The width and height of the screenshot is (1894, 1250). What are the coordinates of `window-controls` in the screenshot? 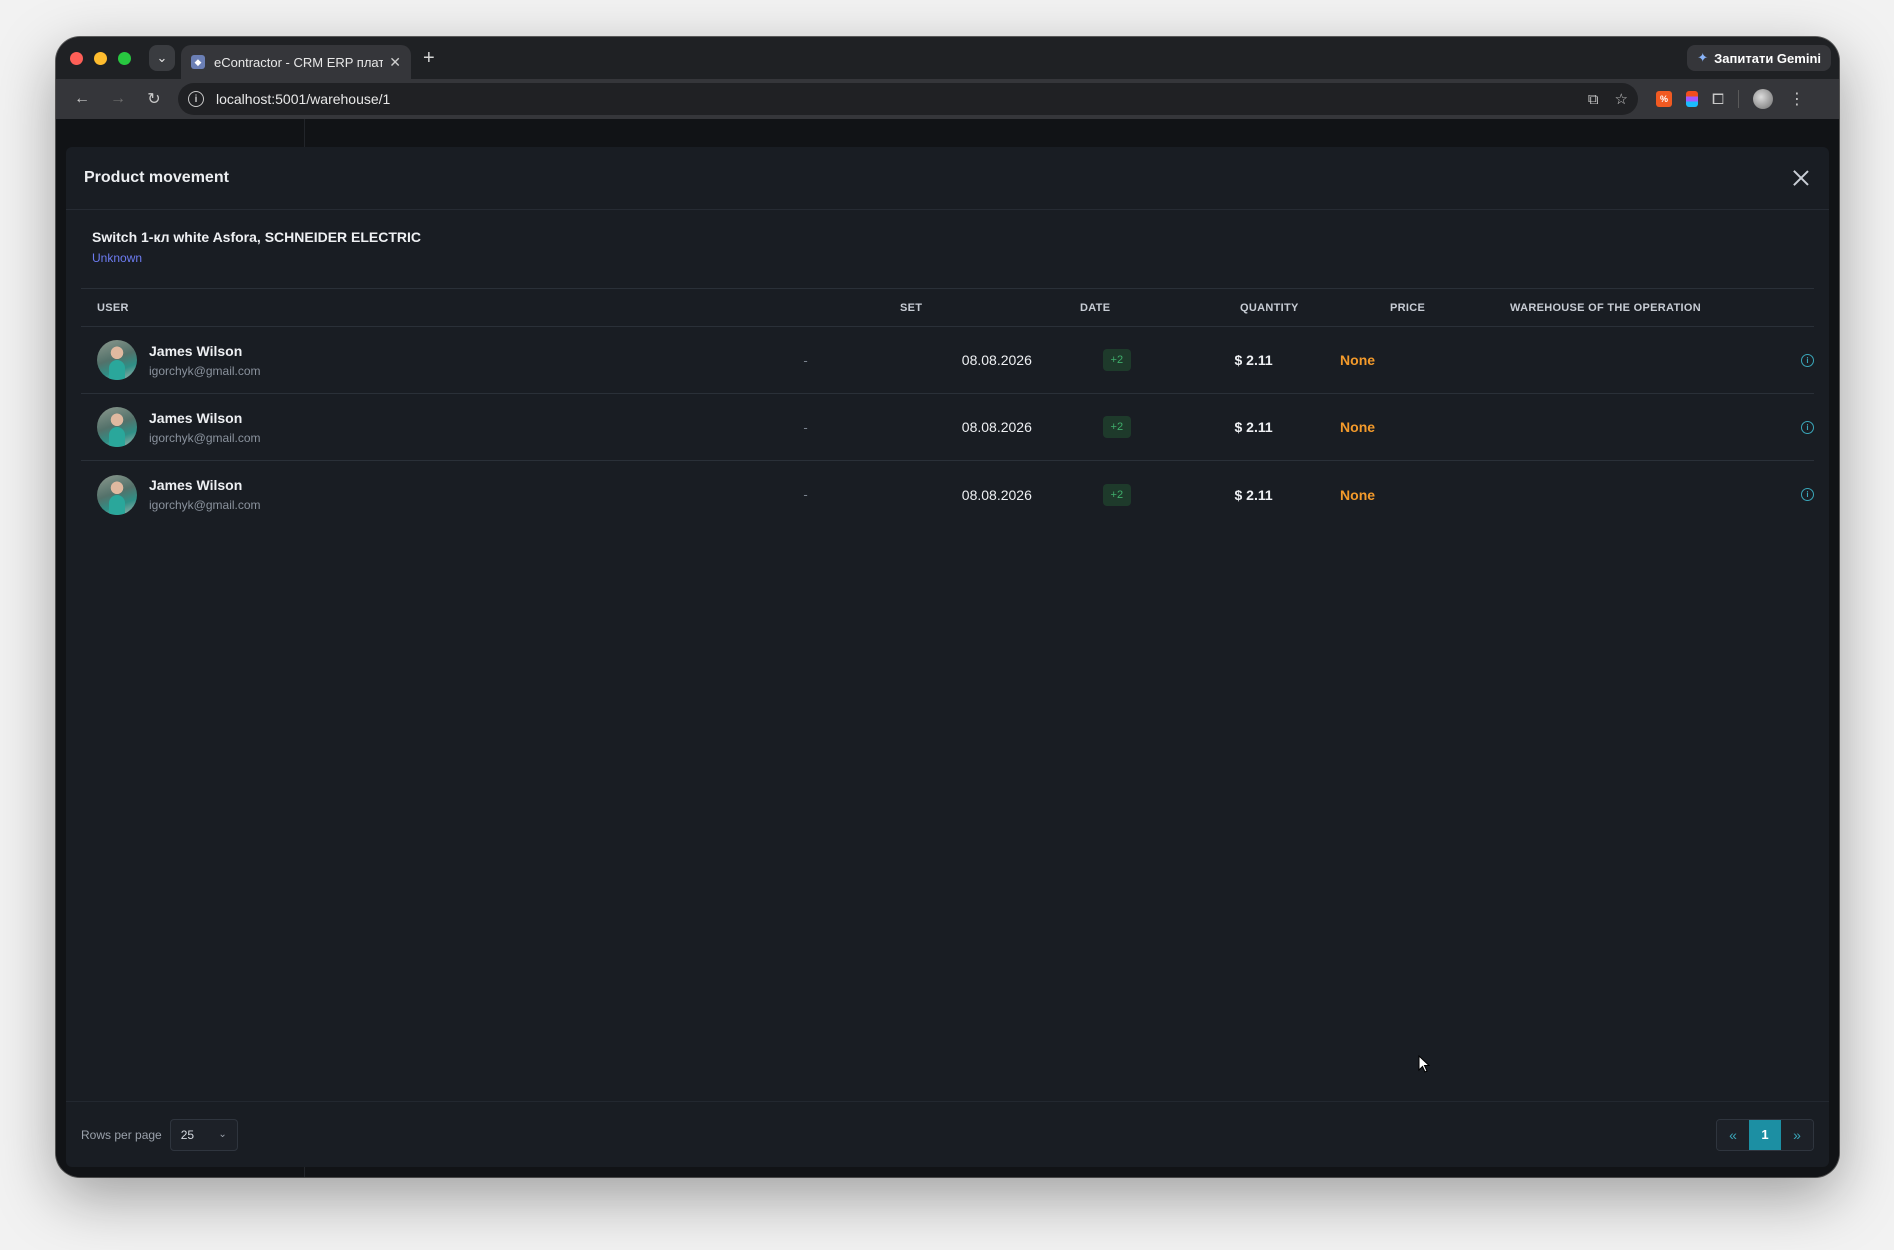 It's located at (100, 58).